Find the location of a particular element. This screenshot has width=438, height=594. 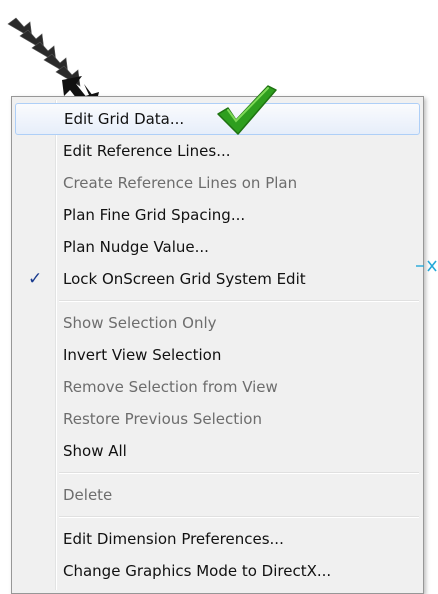

menu-item-show-selection-only: Show Selection Only is located at coordinates (217, 323).